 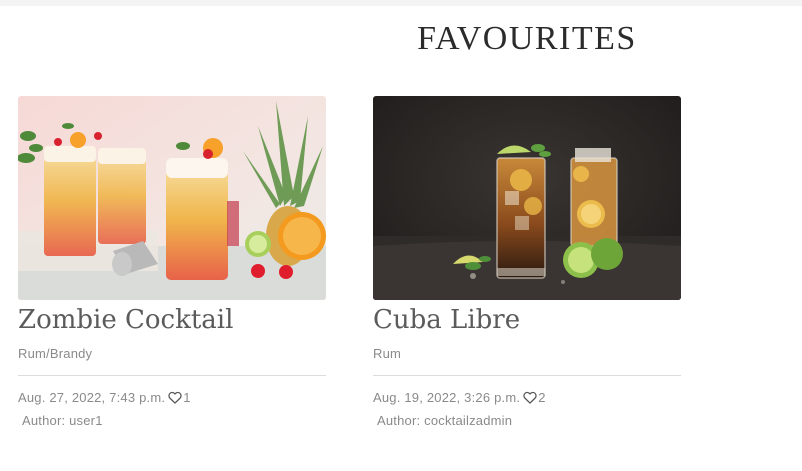 I want to click on cocktail-category: Rum/Brandy, so click(x=55, y=353).